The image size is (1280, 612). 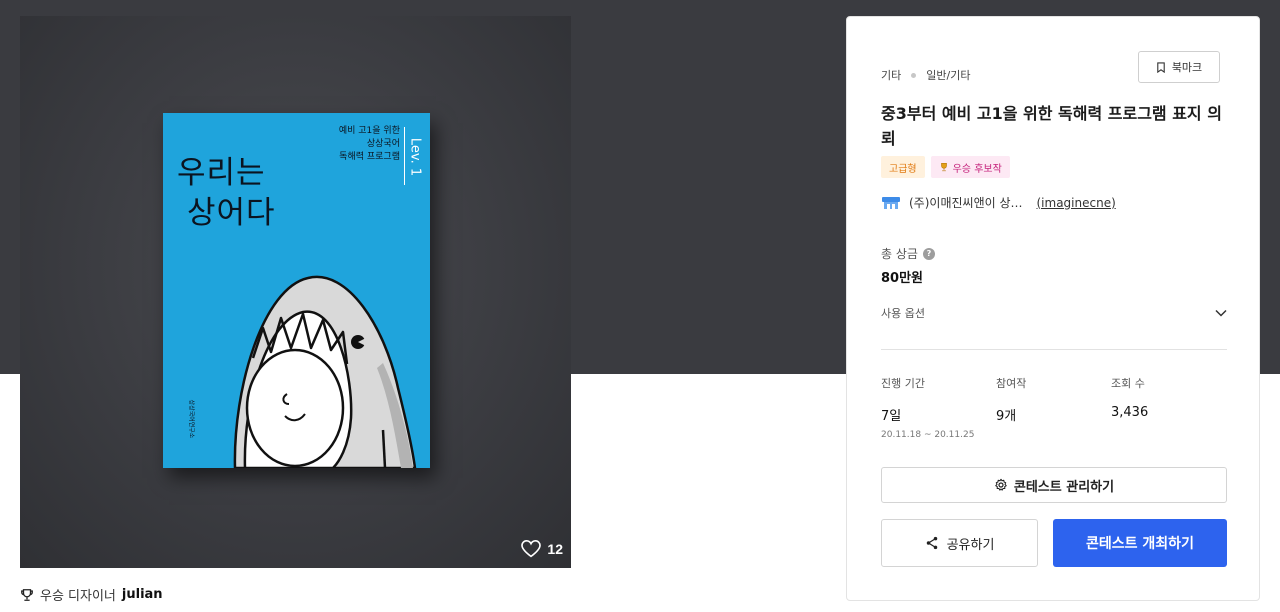 I want to click on store-icon, so click(x=891, y=202).